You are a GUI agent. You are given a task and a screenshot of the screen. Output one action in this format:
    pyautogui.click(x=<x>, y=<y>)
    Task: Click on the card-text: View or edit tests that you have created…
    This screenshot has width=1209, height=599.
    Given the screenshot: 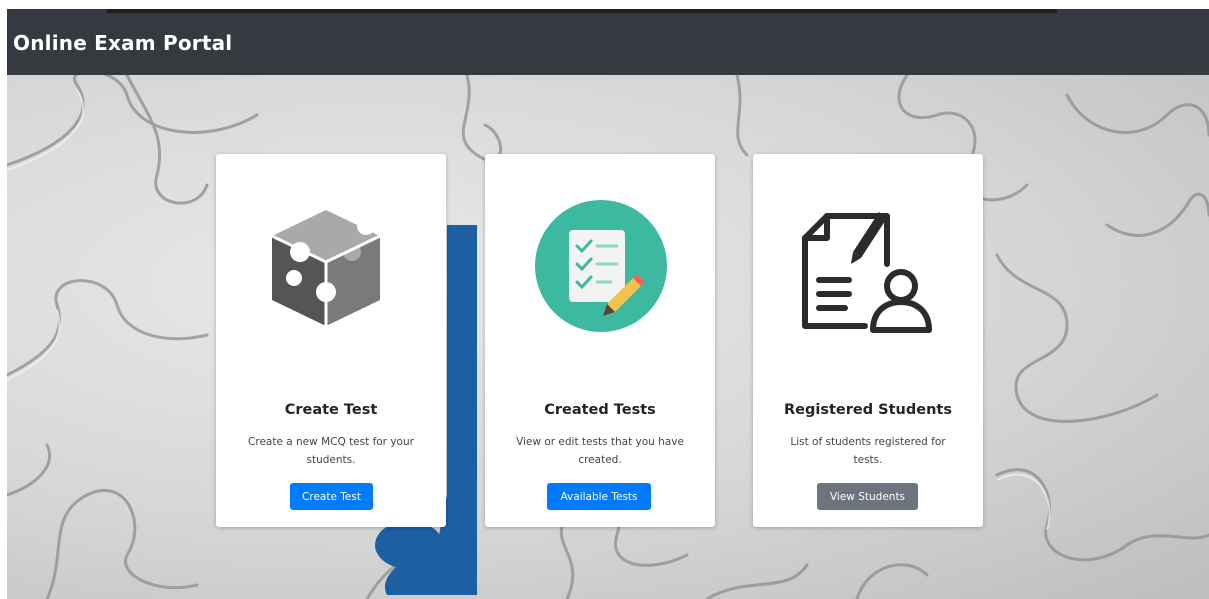 What is the action you would take?
    pyautogui.click(x=600, y=451)
    